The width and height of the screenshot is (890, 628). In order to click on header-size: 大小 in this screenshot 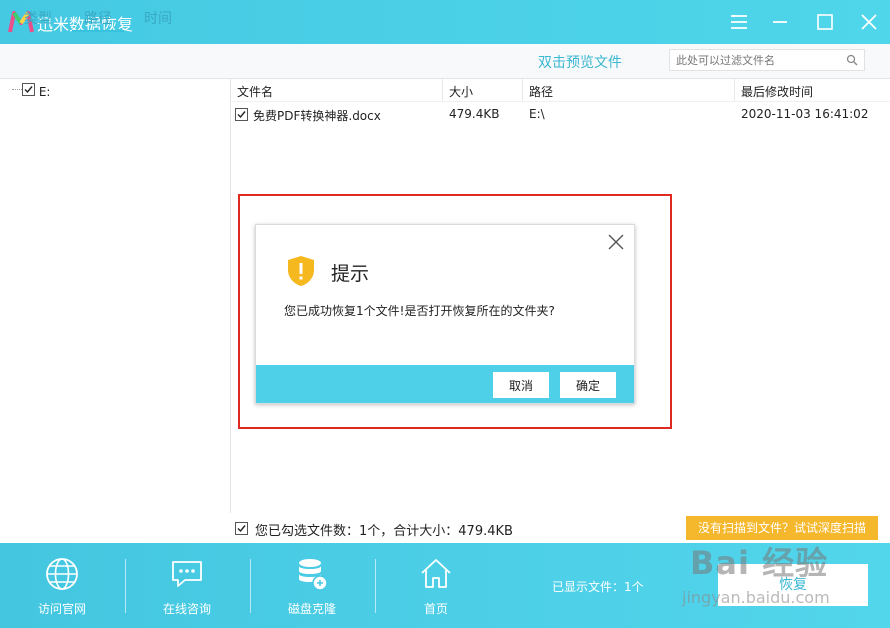, I will do `click(461, 91)`.